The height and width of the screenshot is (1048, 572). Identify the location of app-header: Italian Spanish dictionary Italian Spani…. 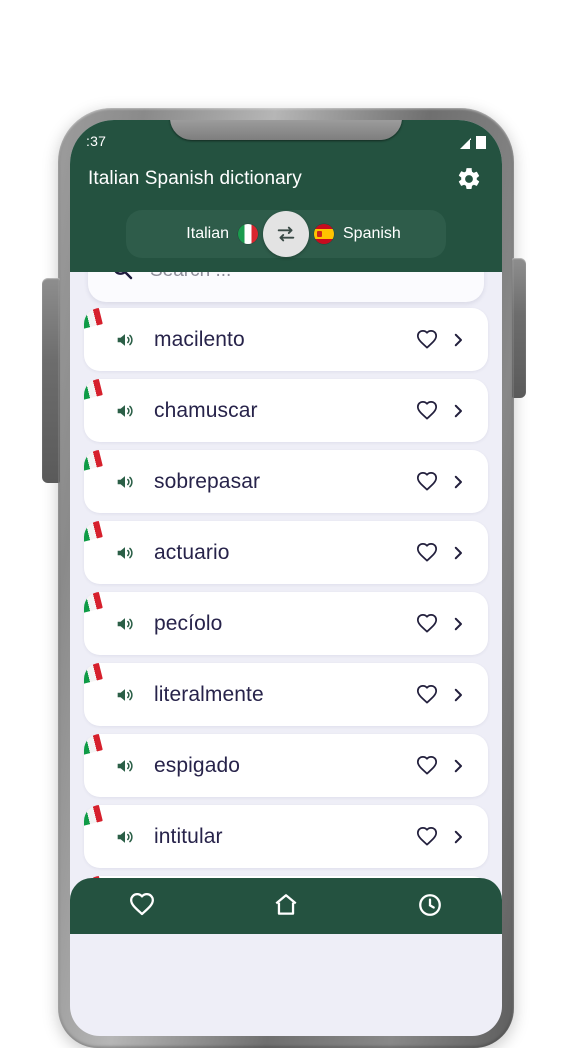
(286, 211).